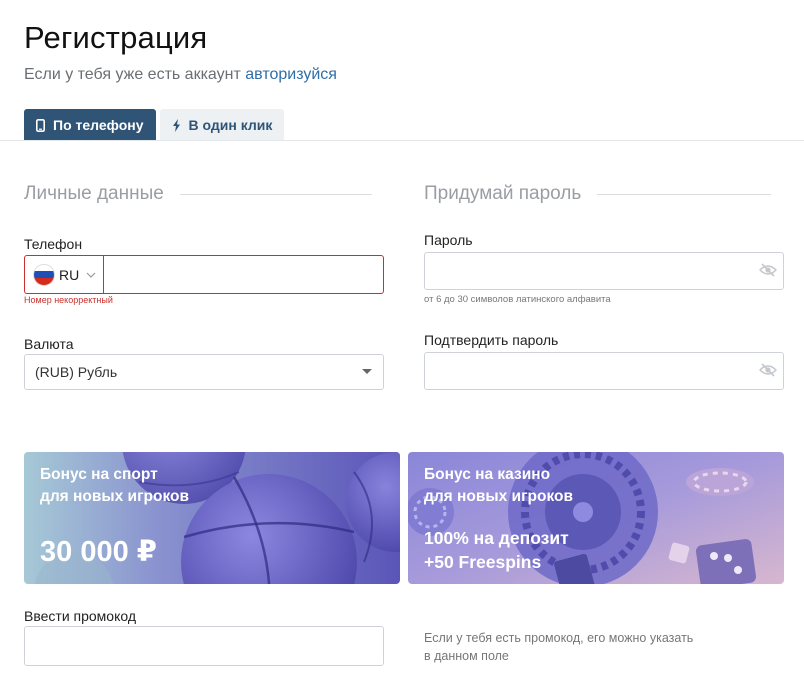  I want to click on personal-data-heading-text: Личные данные, so click(94, 193).